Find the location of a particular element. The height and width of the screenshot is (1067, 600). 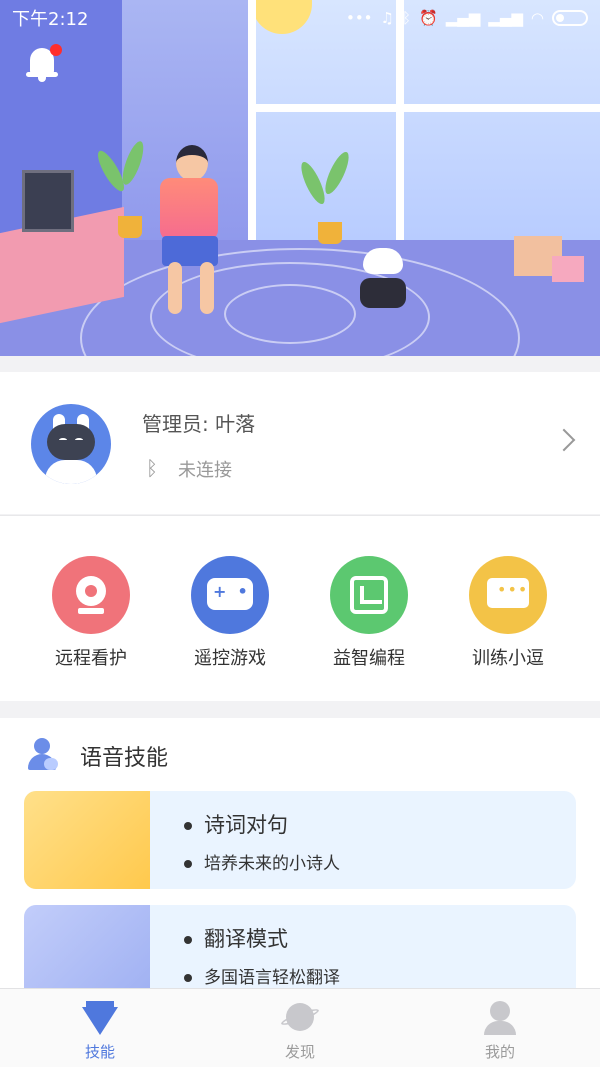

action-puzzle-coding: 益智编程 is located at coordinates (369, 613).